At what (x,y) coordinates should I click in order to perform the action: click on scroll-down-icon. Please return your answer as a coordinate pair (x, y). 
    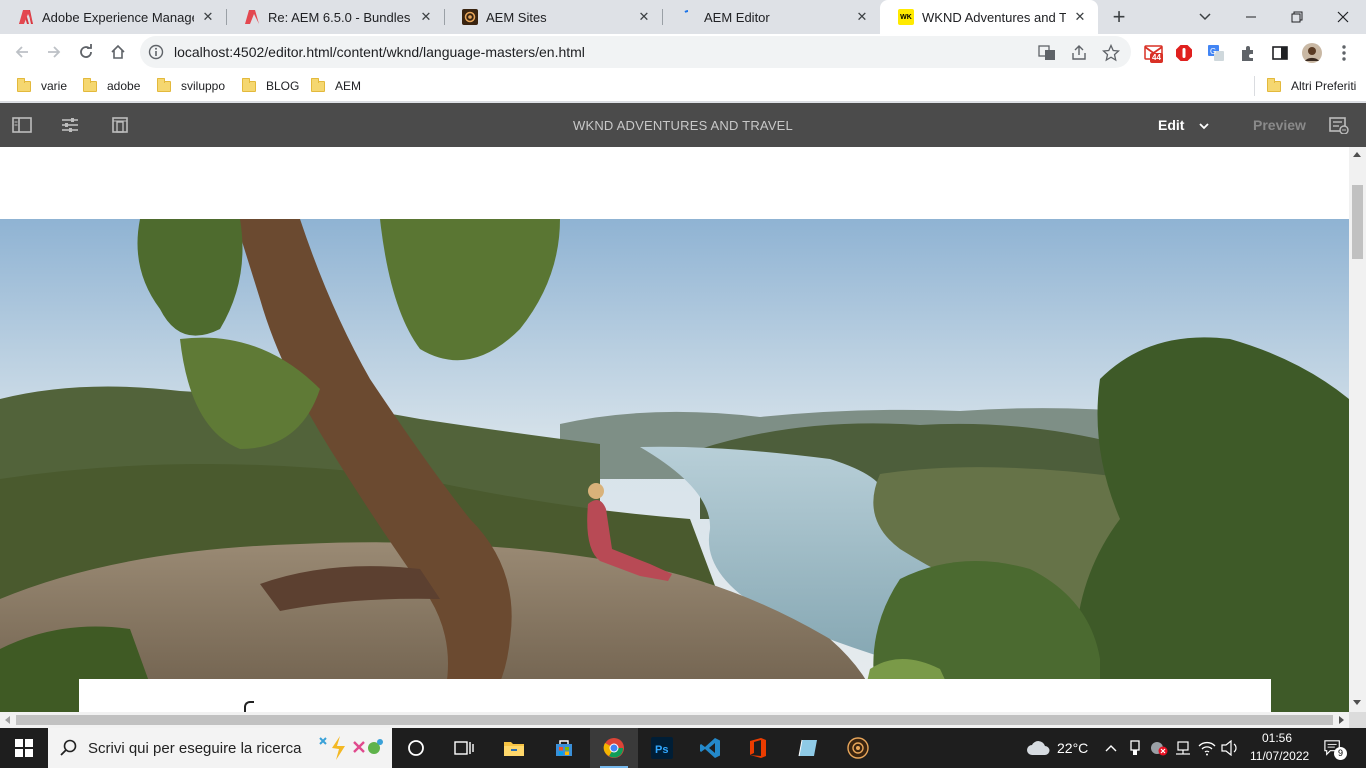
    Looking at the image, I should click on (1357, 702).